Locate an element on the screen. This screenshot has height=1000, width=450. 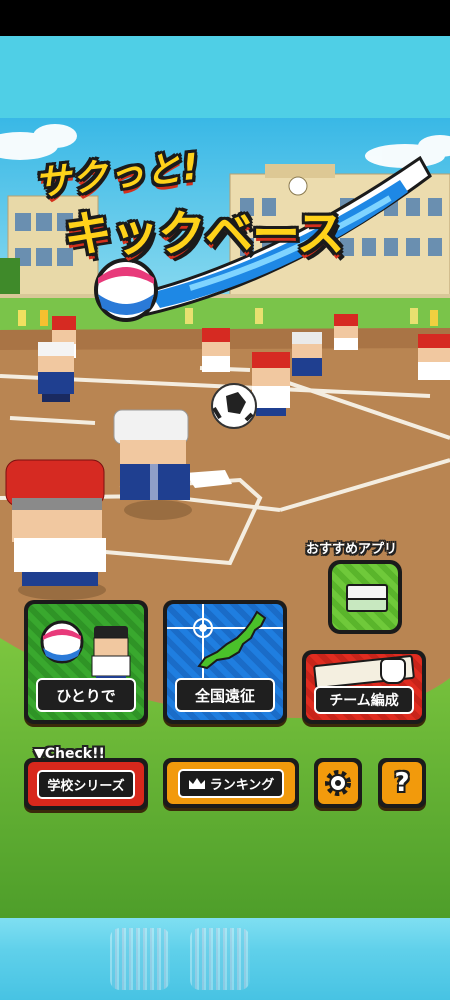
question-icon: ? is located at coordinates (402, 783).